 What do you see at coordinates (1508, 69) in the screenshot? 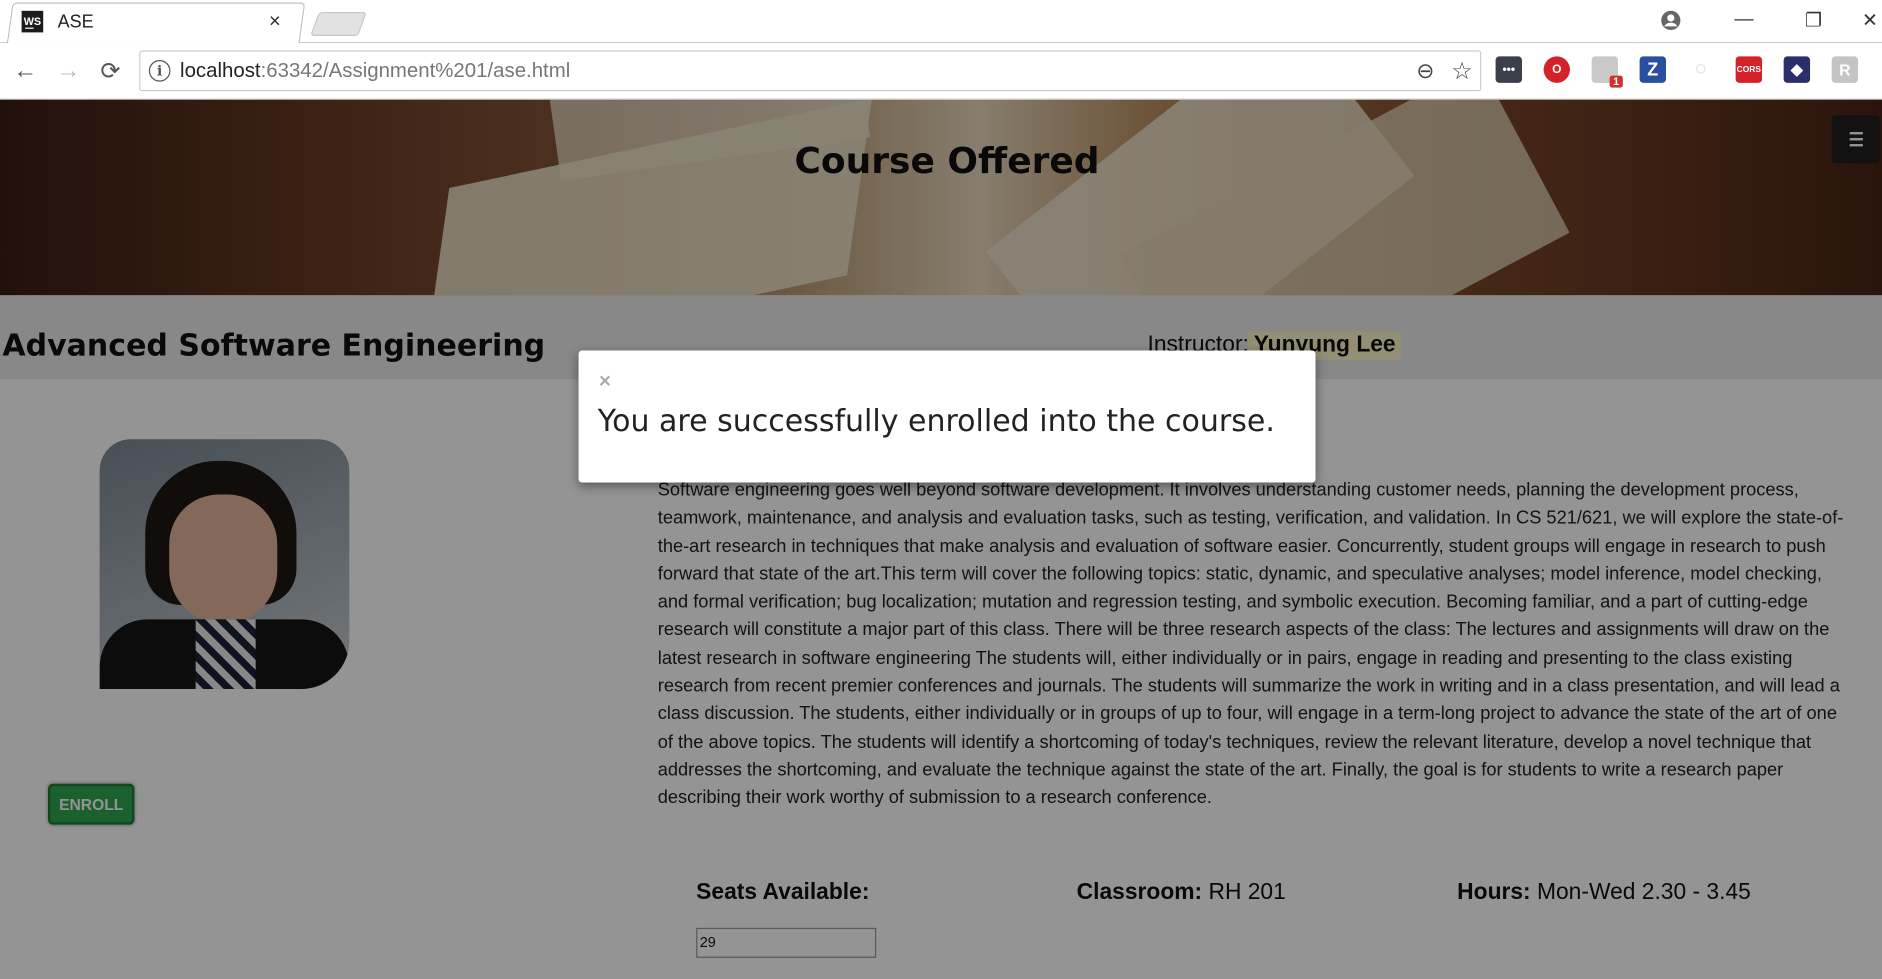
I see `extension-dots-icon: •••` at bounding box center [1508, 69].